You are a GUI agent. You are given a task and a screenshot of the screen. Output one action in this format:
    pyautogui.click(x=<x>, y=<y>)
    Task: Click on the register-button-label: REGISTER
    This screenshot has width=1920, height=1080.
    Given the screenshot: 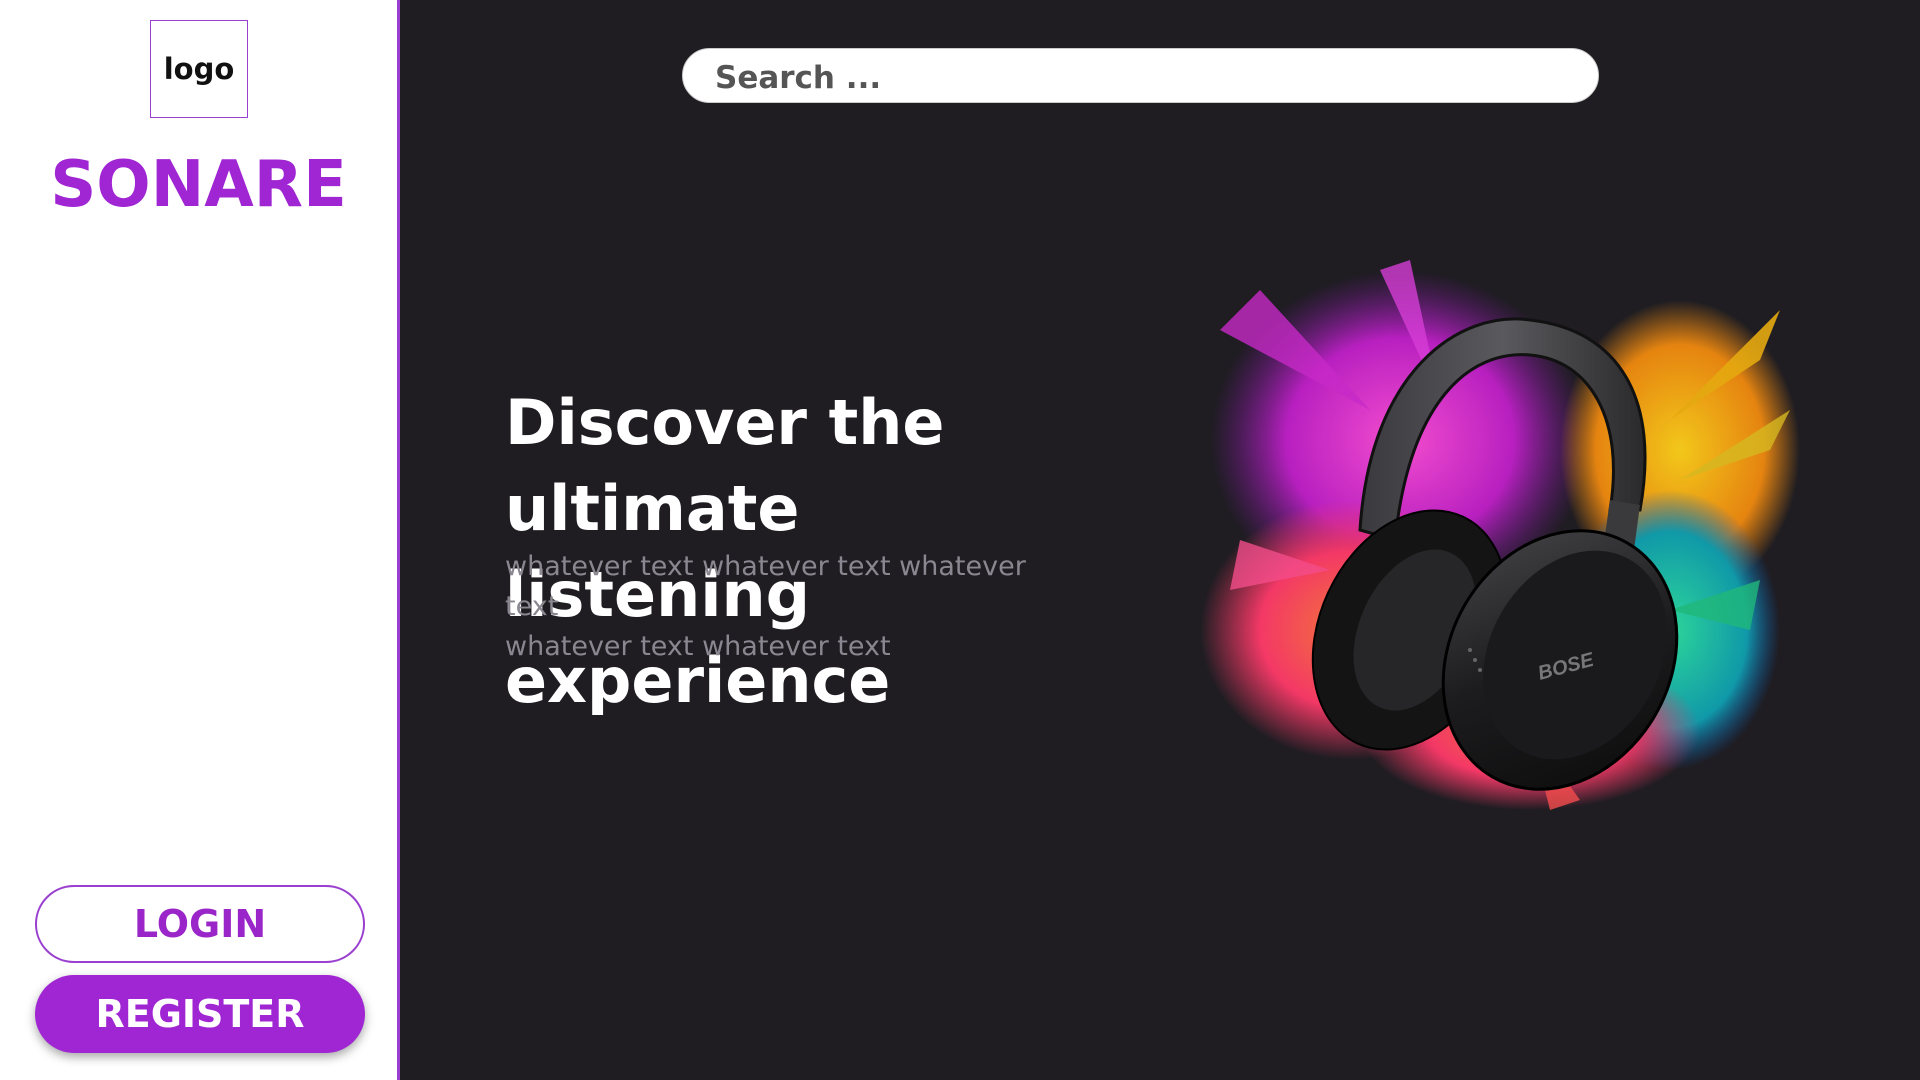 What is the action you would take?
    pyautogui.click(x=200, y=1014)
    